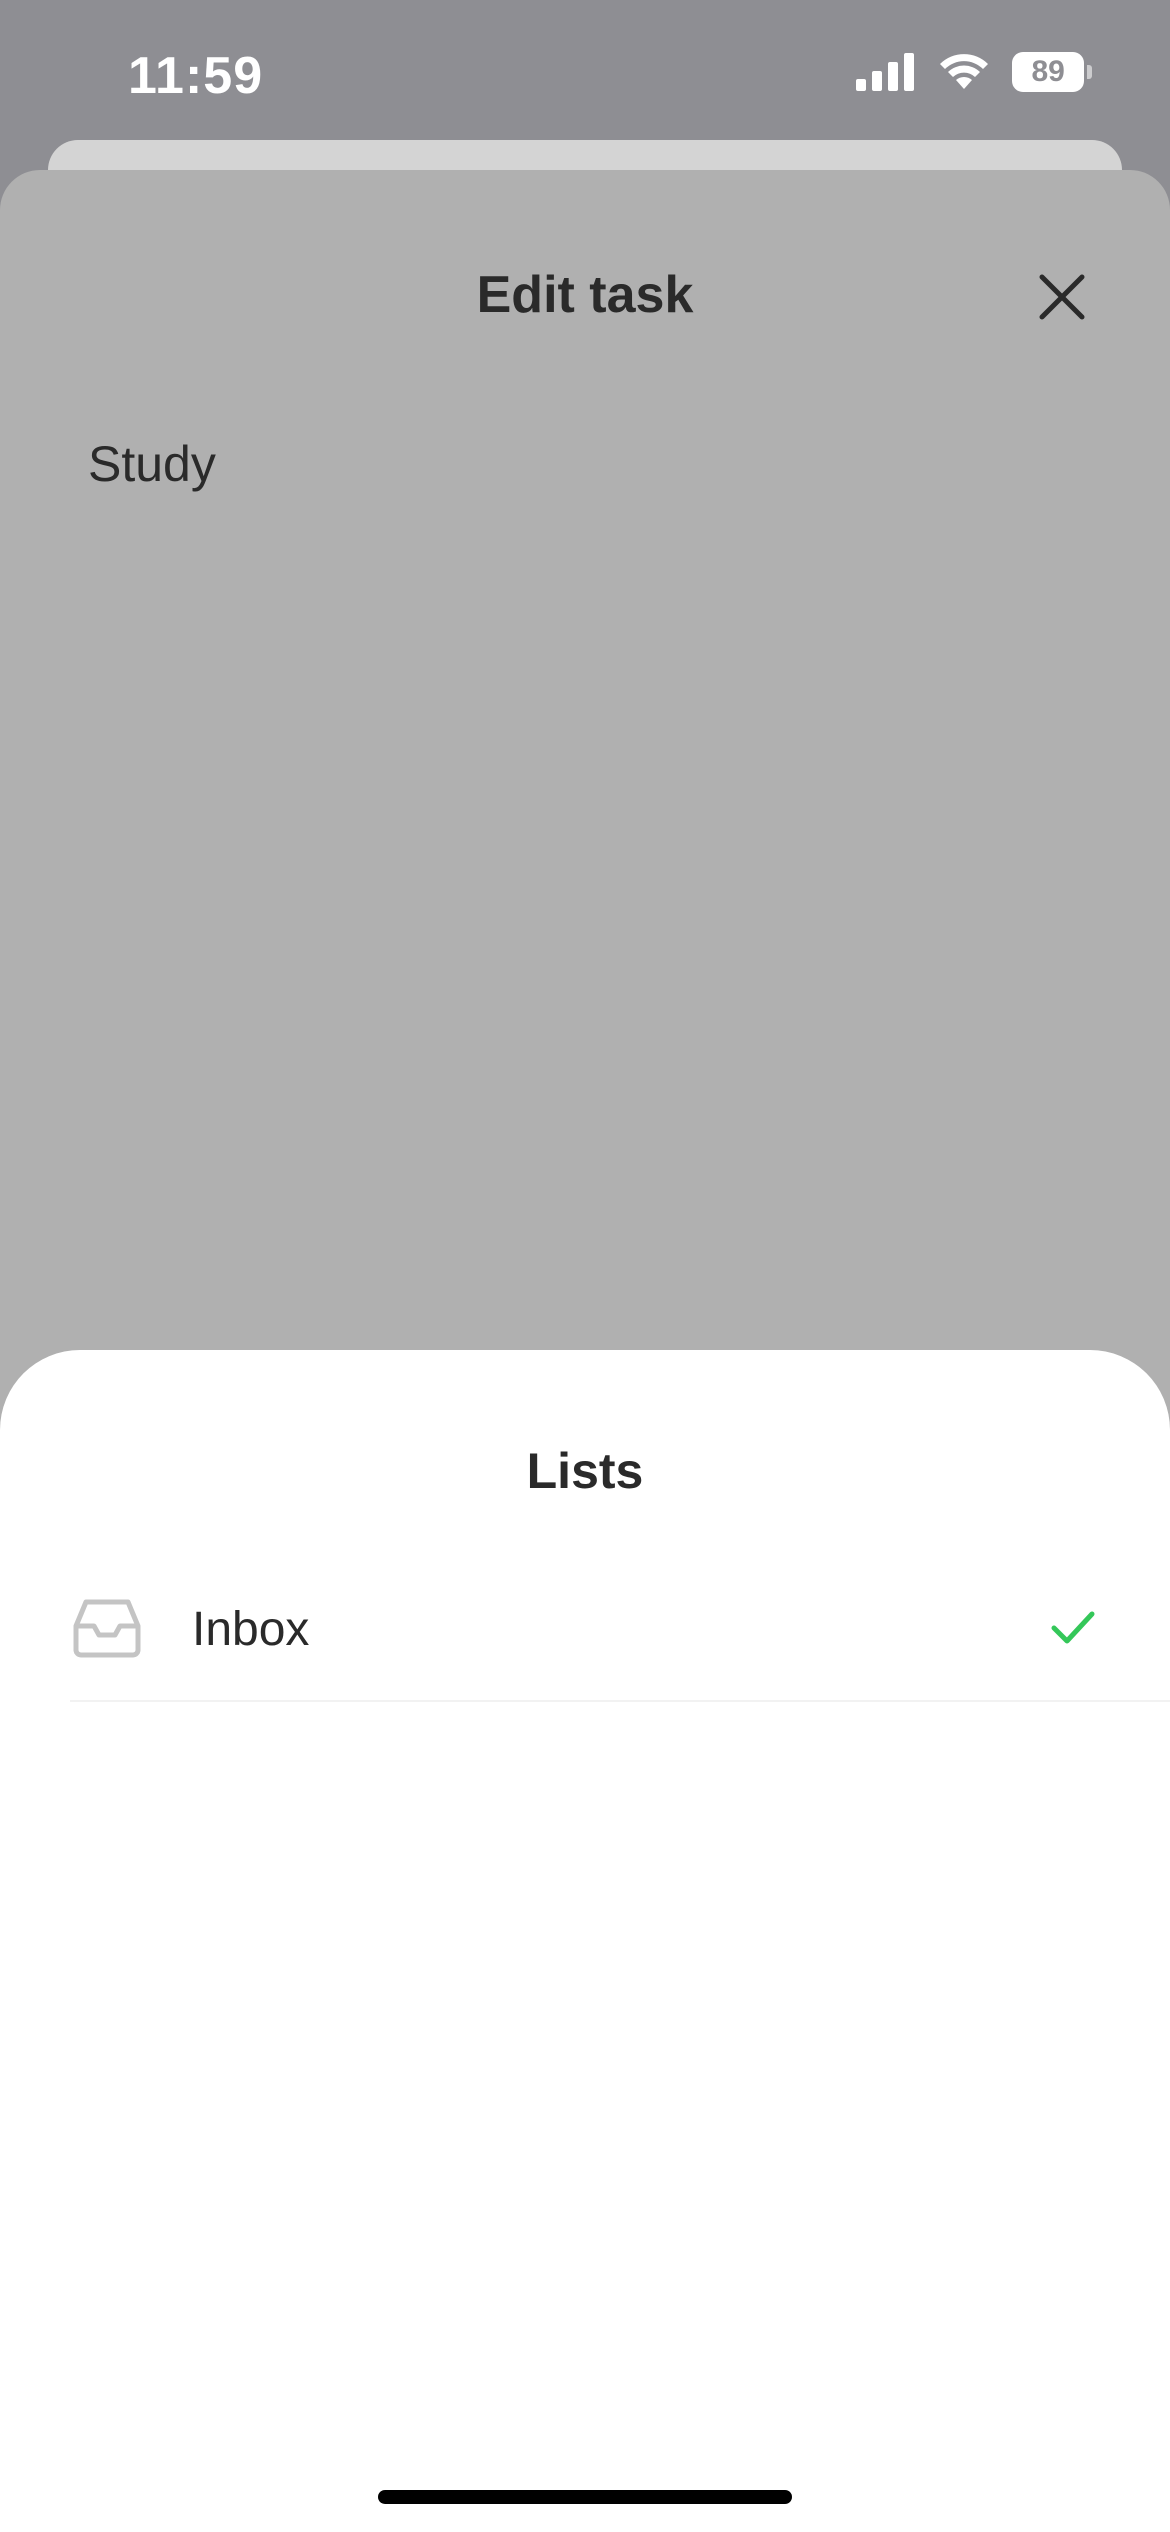 Image resolution: width=1170 pixels, height=2532 pixels. Describe the element at coordinates (585, 2497) in the screenshot. I see `home-indicator` at that location.